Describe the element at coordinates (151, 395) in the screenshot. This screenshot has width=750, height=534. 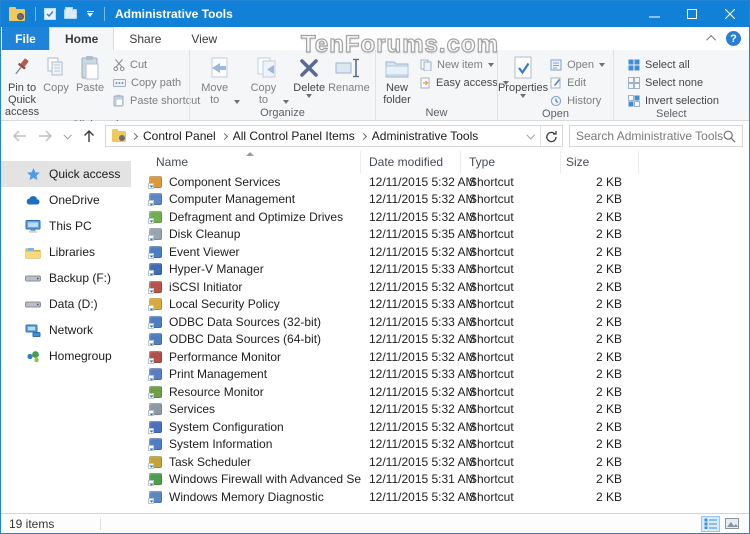
I see `shortcut-arrow-icon` at that location.